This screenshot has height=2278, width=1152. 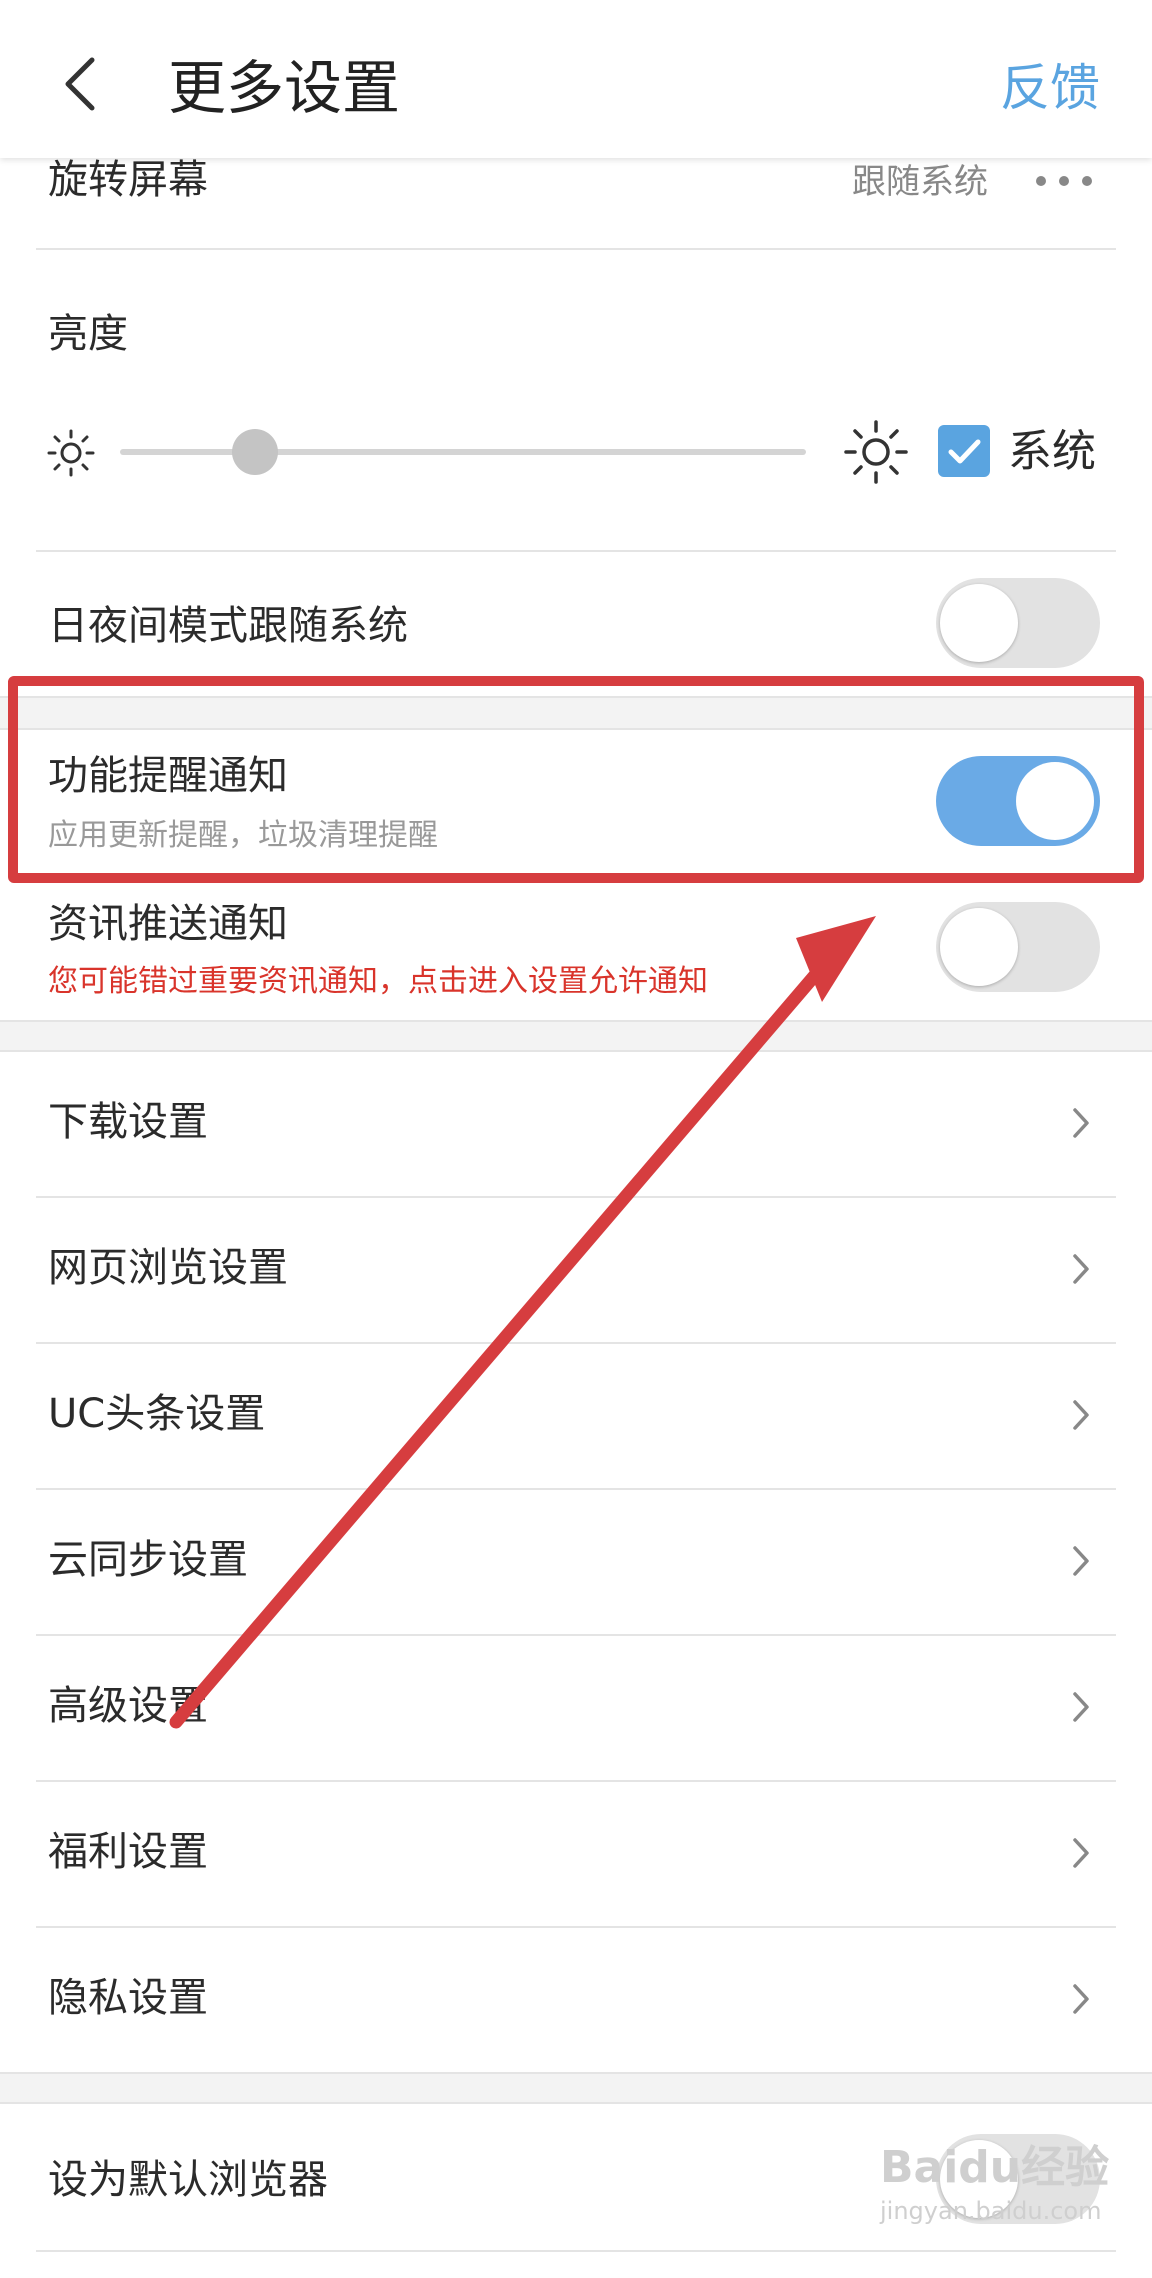 What do you see at coordinates (128, 1706) in the screenshot?
I see `menu-row-label: 高级设置` at bounding box center [128, 1706].